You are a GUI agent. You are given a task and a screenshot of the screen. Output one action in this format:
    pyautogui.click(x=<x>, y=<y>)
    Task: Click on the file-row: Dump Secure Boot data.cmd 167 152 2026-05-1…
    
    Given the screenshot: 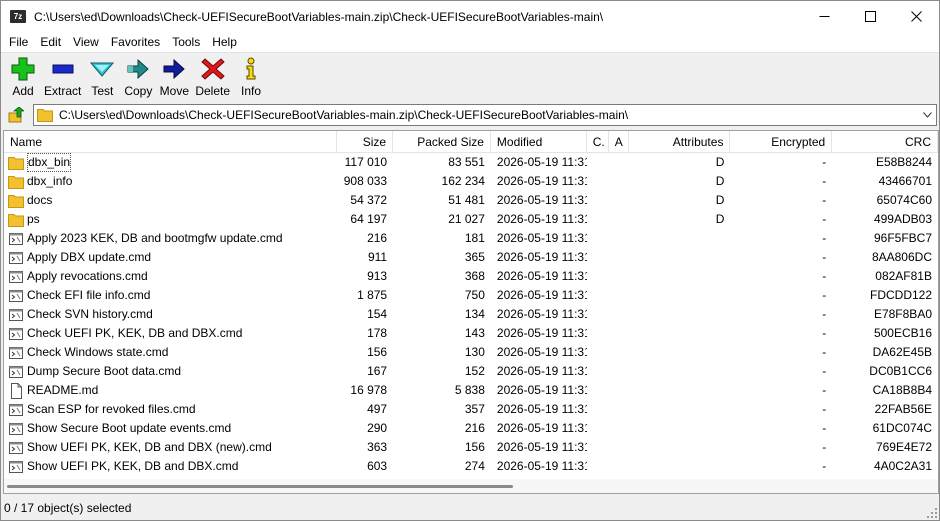 What is the action you would take?
    pyautogui.click(x=471, y=371)
    